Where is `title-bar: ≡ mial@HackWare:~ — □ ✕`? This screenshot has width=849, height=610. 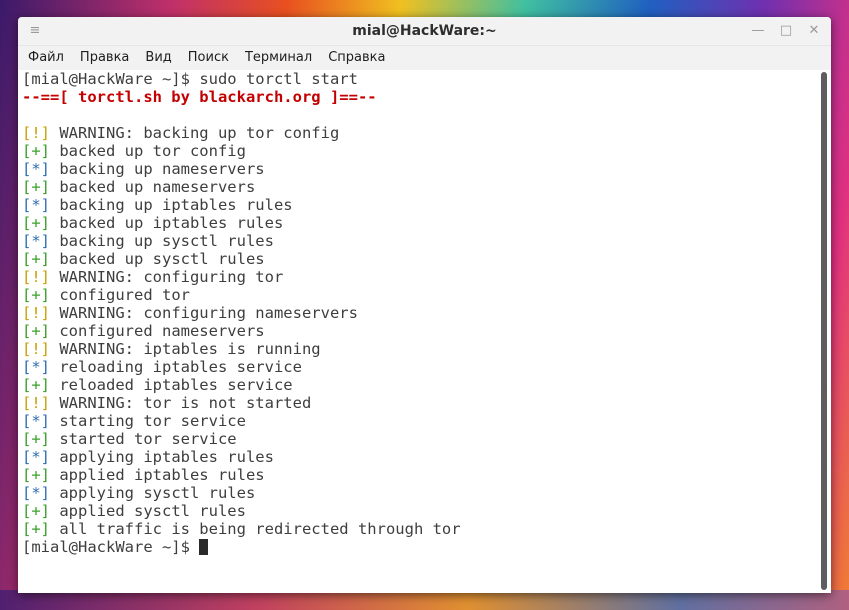 title-bar: ≡ mial@HackWare:~ — □ ✕ is located at coordinates (424, 31).